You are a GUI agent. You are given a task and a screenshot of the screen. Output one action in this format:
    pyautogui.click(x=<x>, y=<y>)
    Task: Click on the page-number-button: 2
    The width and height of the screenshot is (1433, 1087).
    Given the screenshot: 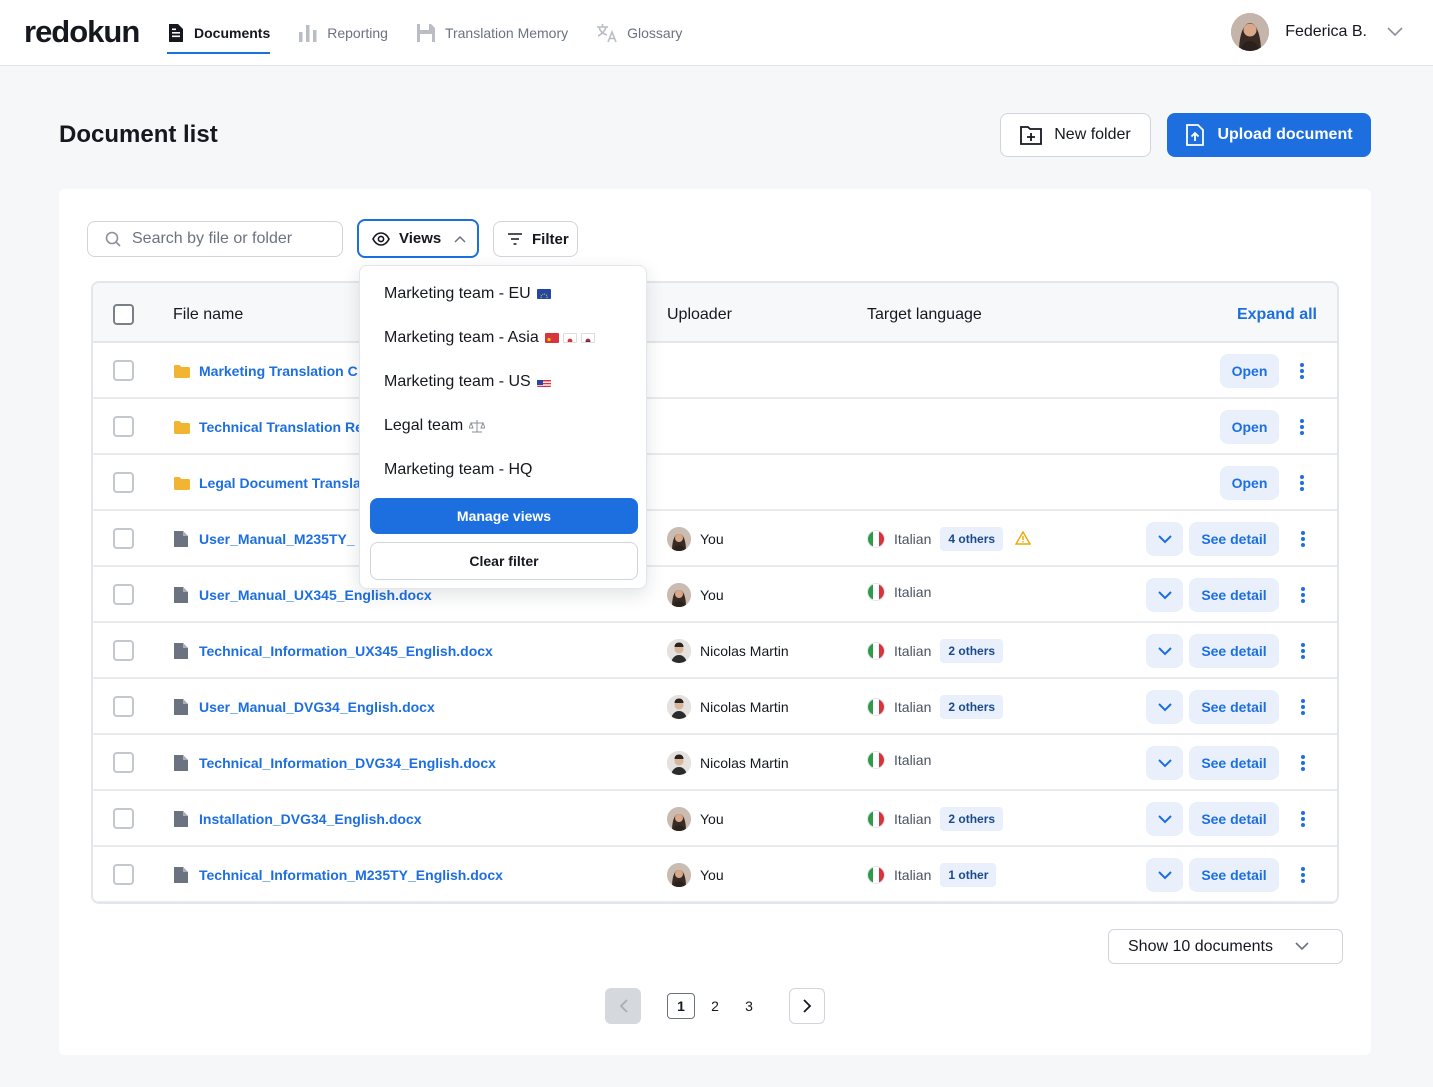 What is the action you would take?
    pyautogui.click(x=715, y=1006)
    